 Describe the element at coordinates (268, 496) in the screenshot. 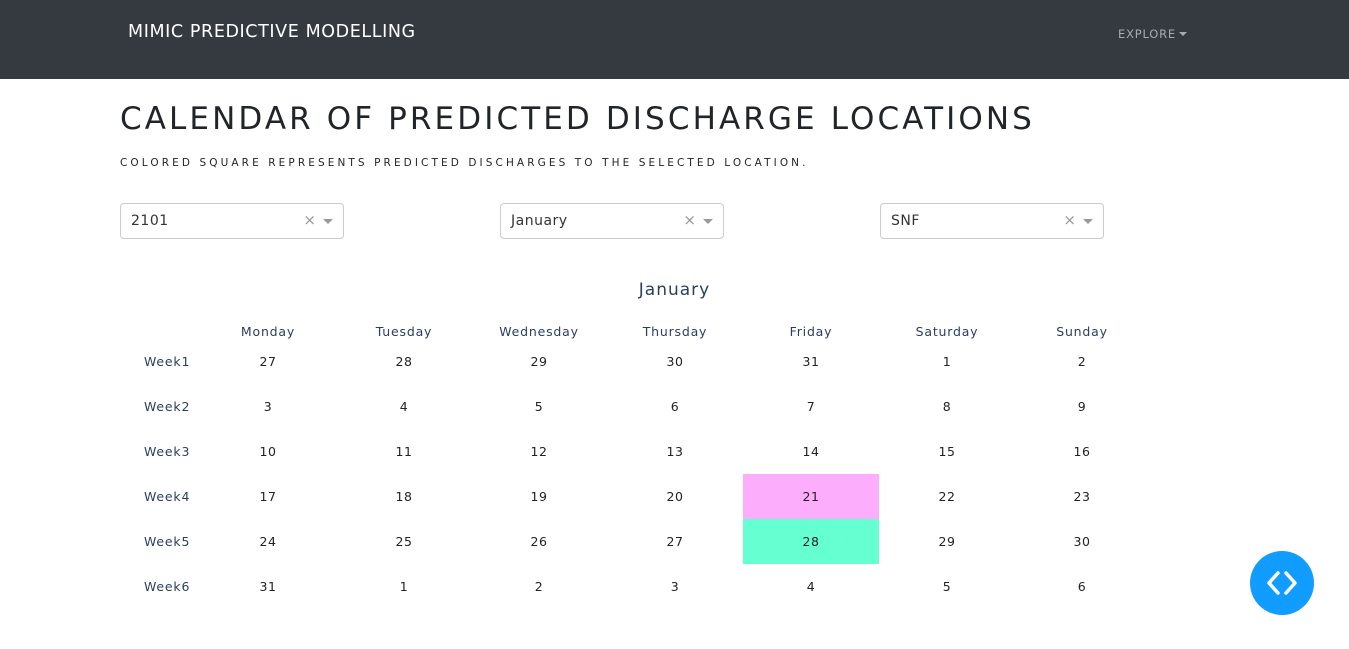

I see `calendar-cell: 17` at that location.